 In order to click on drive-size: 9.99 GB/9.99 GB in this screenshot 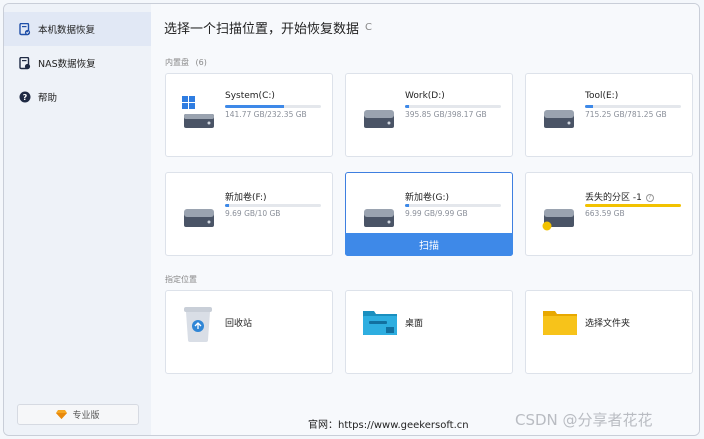, I will do `click(436, 213)`.